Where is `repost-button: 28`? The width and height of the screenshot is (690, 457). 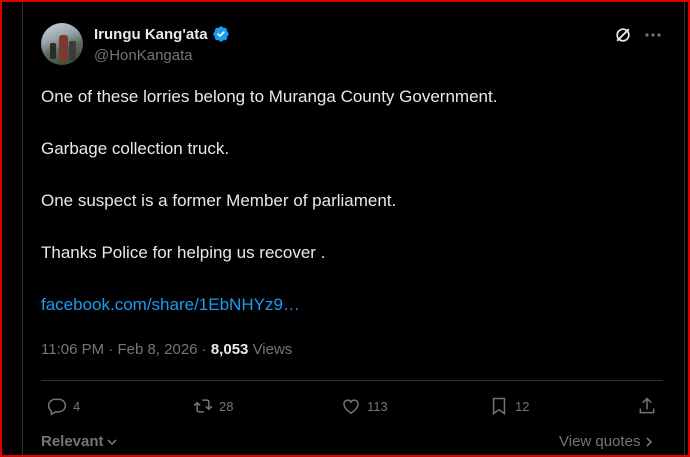
repost-button: 28 is located at coordinates (213, 406).